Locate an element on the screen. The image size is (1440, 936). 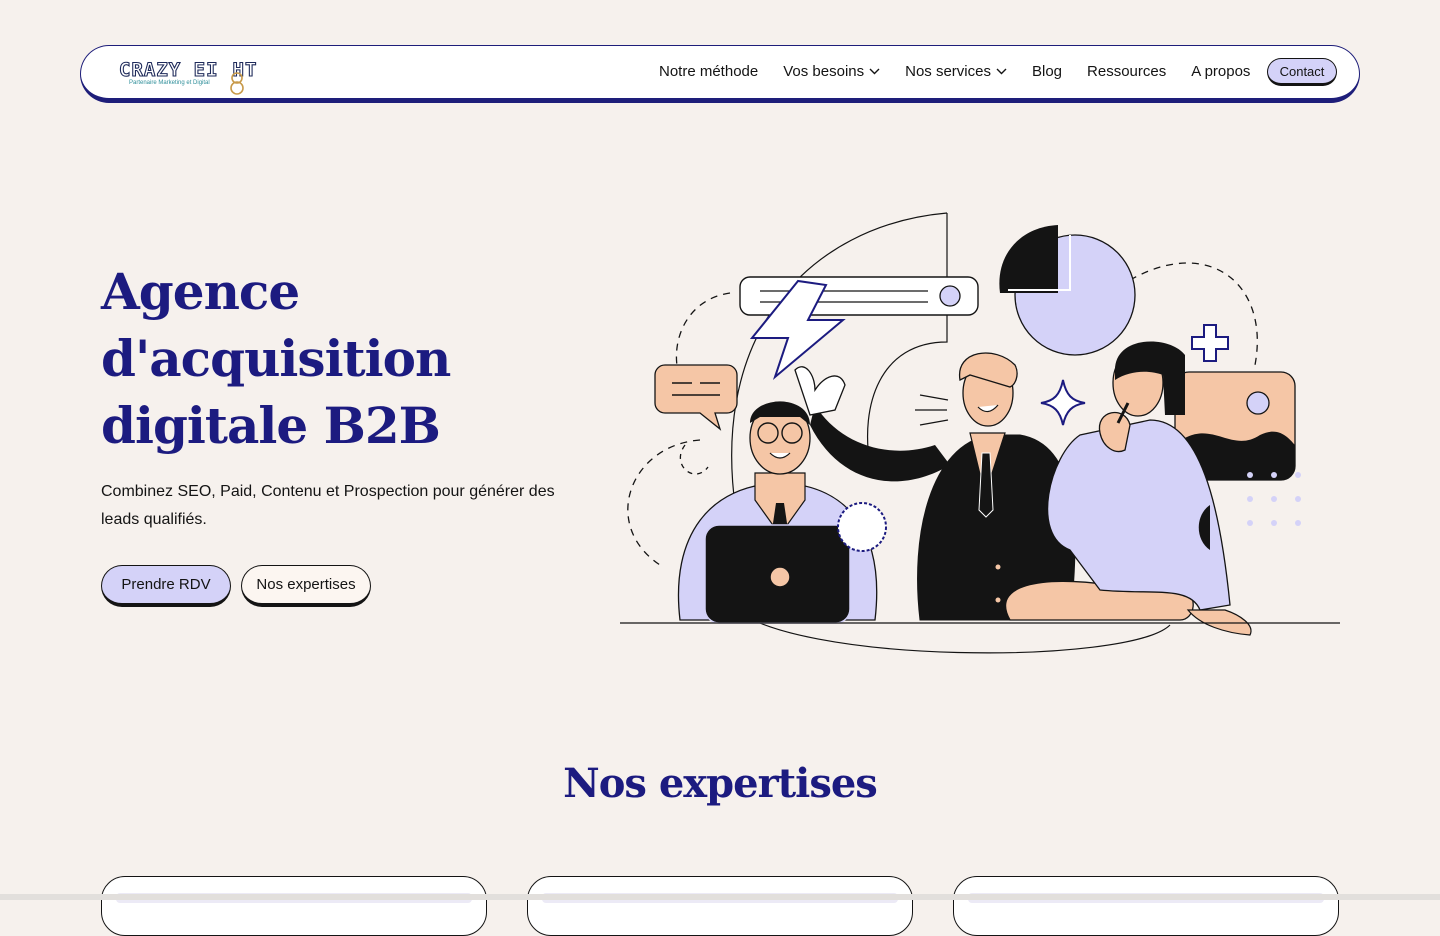
logo-tagline: Partenaire Marketing et Digital is located at coordinates (169, 83).